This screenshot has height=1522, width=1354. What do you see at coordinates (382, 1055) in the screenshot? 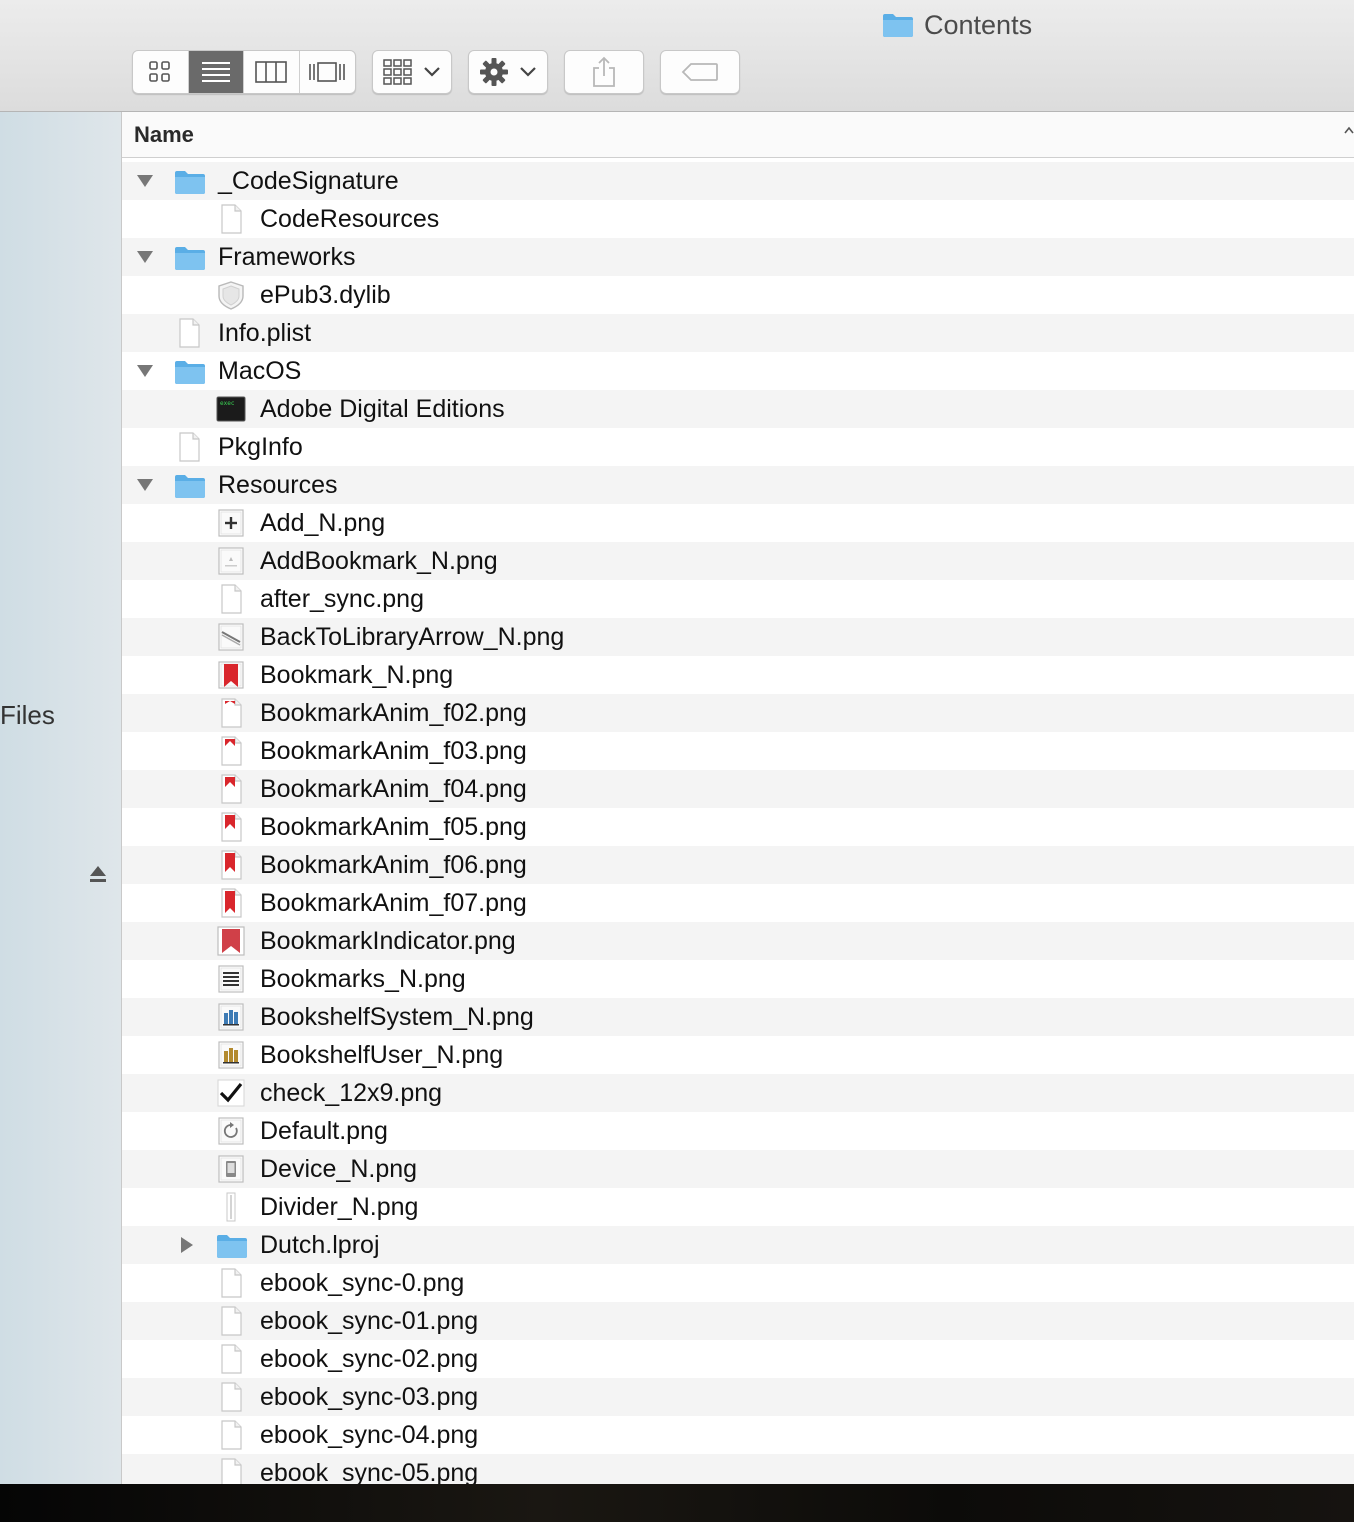
I see `file-name: BookshelfUser_N.png` at bounding box center [382, 1055].